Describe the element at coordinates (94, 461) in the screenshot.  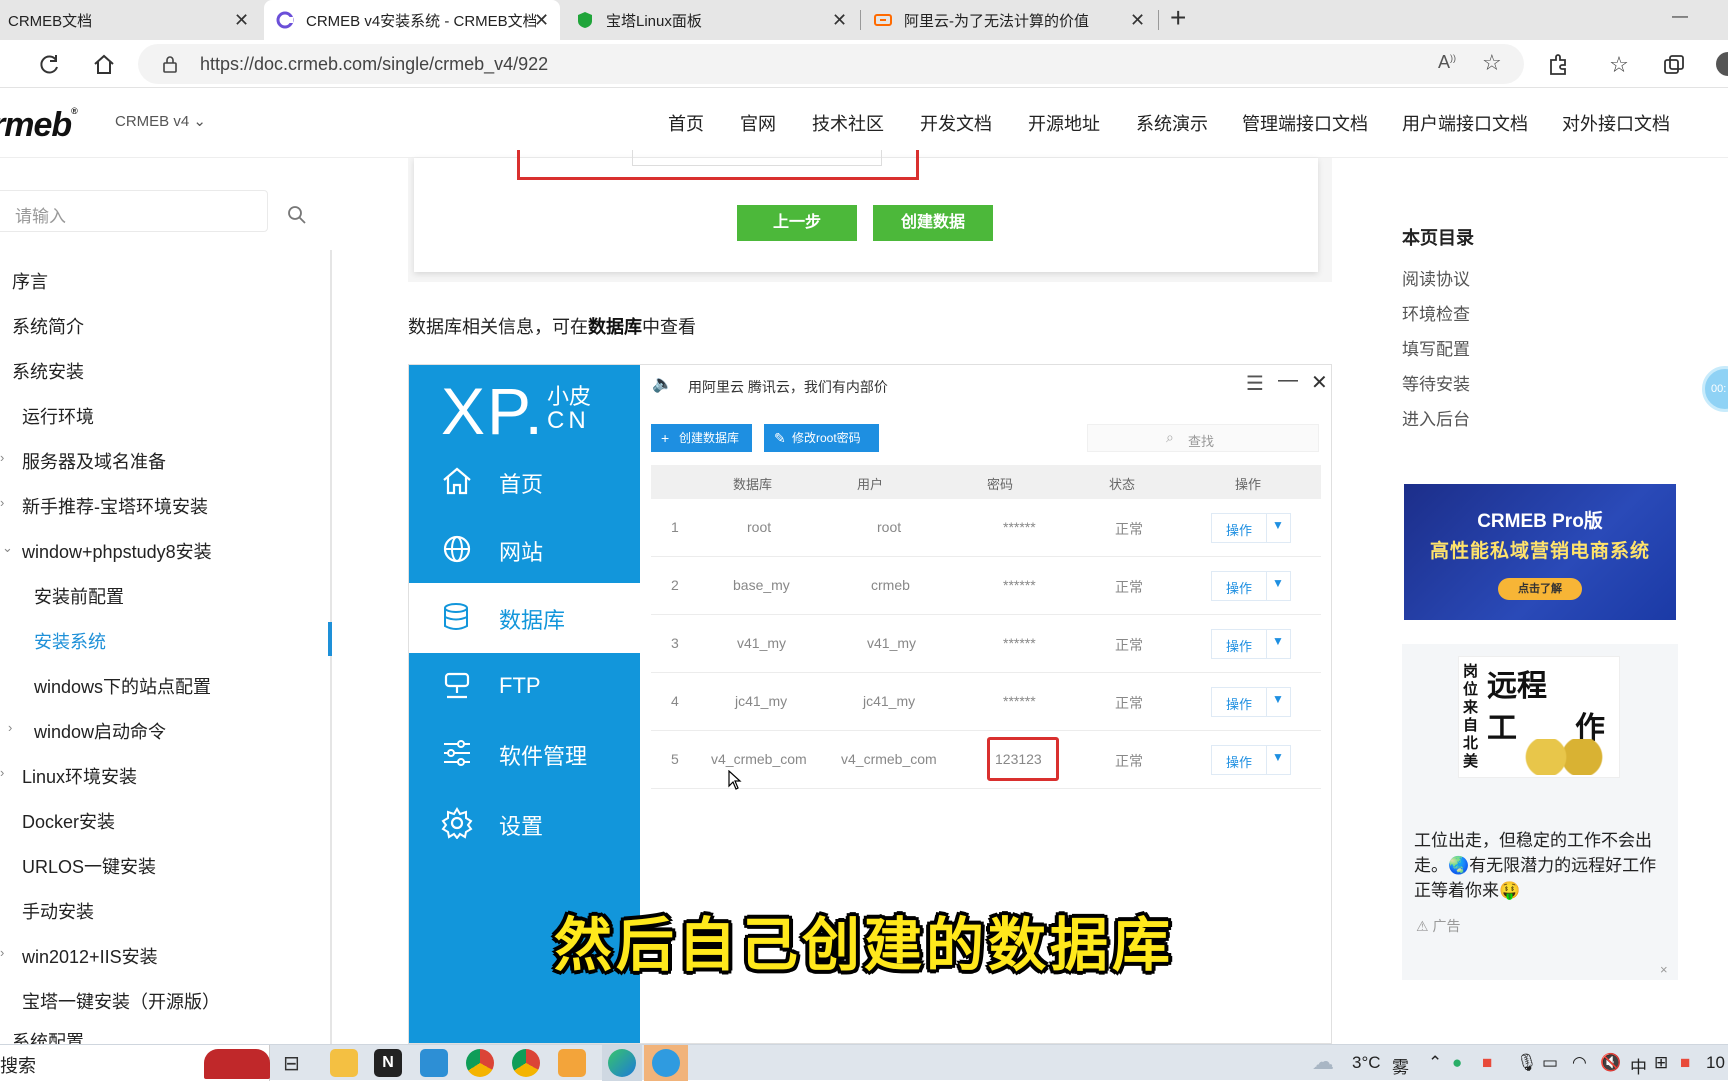
I see `sidebar-item-server-domain: 服务器及域名准备` at that location.